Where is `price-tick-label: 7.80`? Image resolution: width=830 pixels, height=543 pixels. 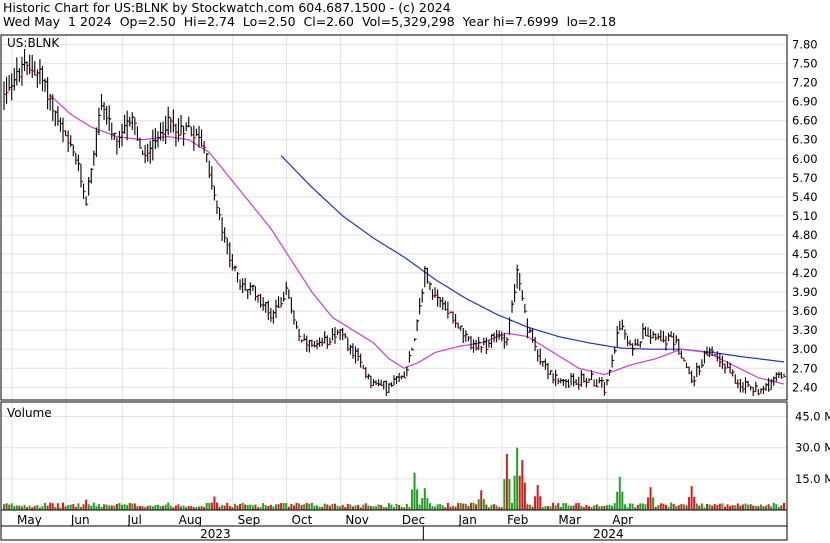 price-tick-label: 7.80 is located at coordinates (805, 45).